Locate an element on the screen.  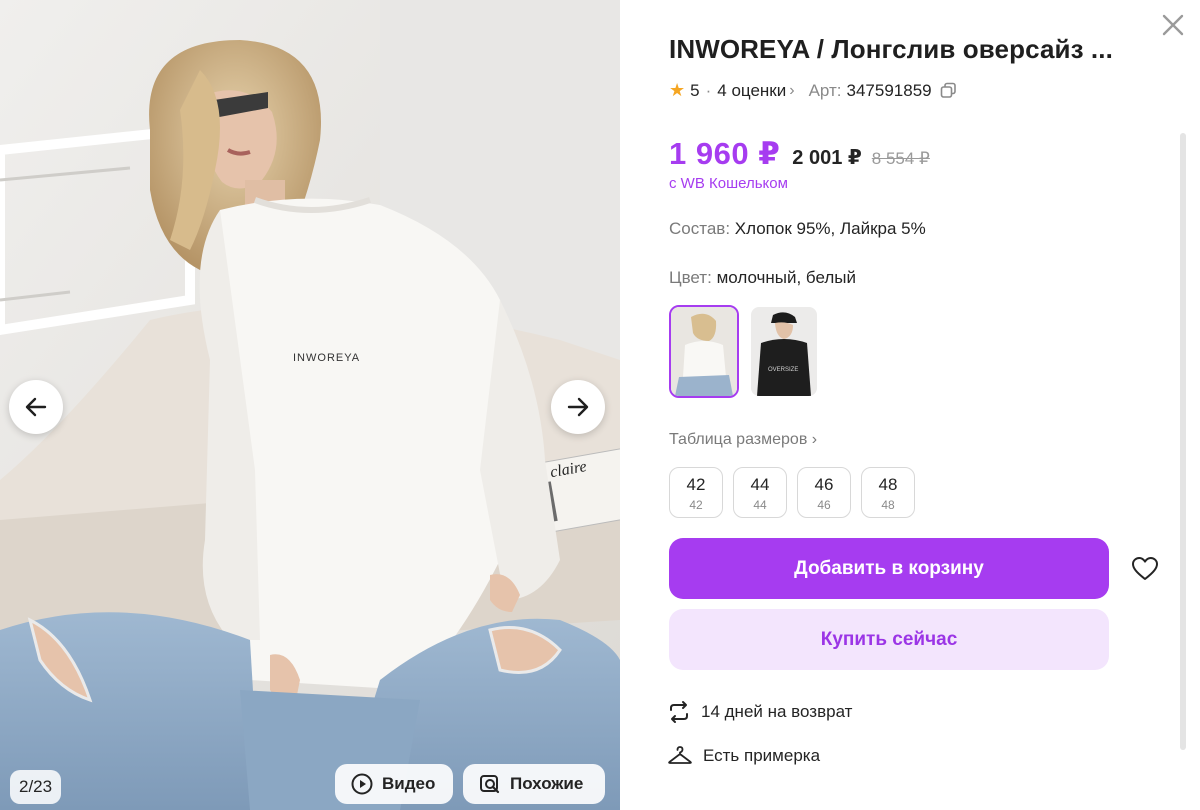
buy-now-button: Купить сейчас is located at coordinates (889, 639).